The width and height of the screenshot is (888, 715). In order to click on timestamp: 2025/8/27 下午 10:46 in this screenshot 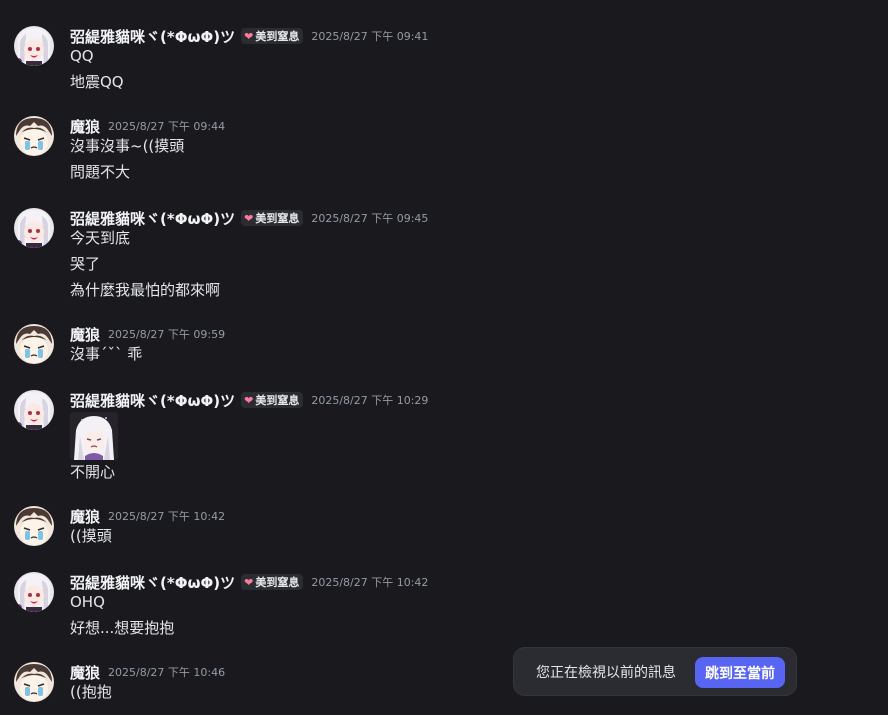, I will do `click(167, 672)`.